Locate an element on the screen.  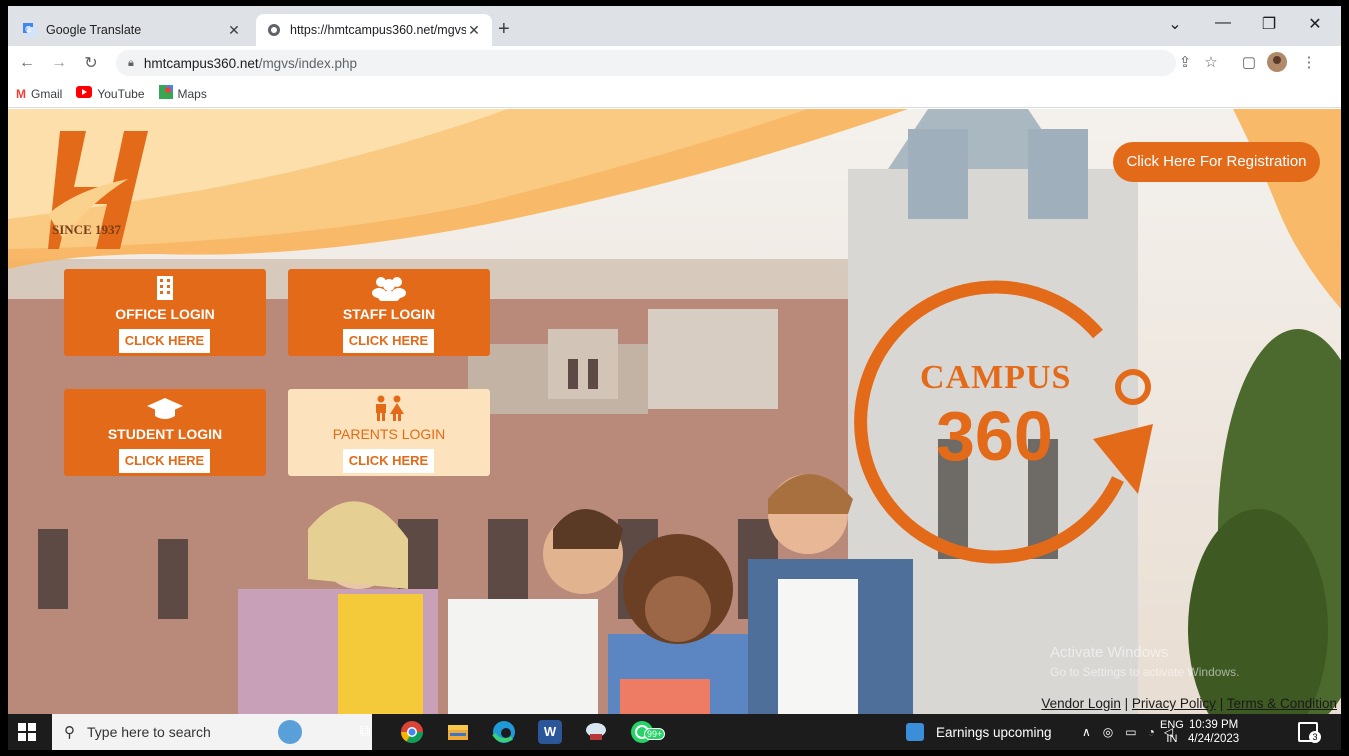
campus-word: CAMPUS is located at coordinates (996, 377).